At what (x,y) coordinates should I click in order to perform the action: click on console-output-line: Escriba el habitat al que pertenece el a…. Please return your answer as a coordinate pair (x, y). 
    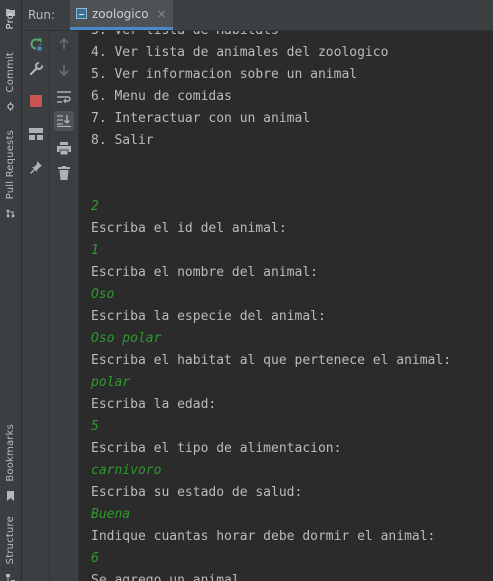
    Looking at the image, I should click on (271, 360).